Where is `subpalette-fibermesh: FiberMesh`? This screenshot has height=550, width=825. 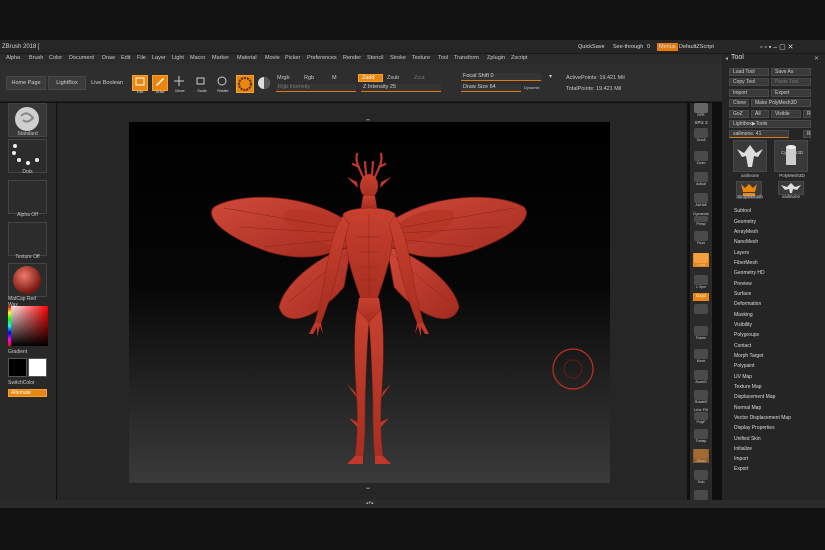
subpalette-fibermesh: FiberMesh is located at coordinates (746, 263).